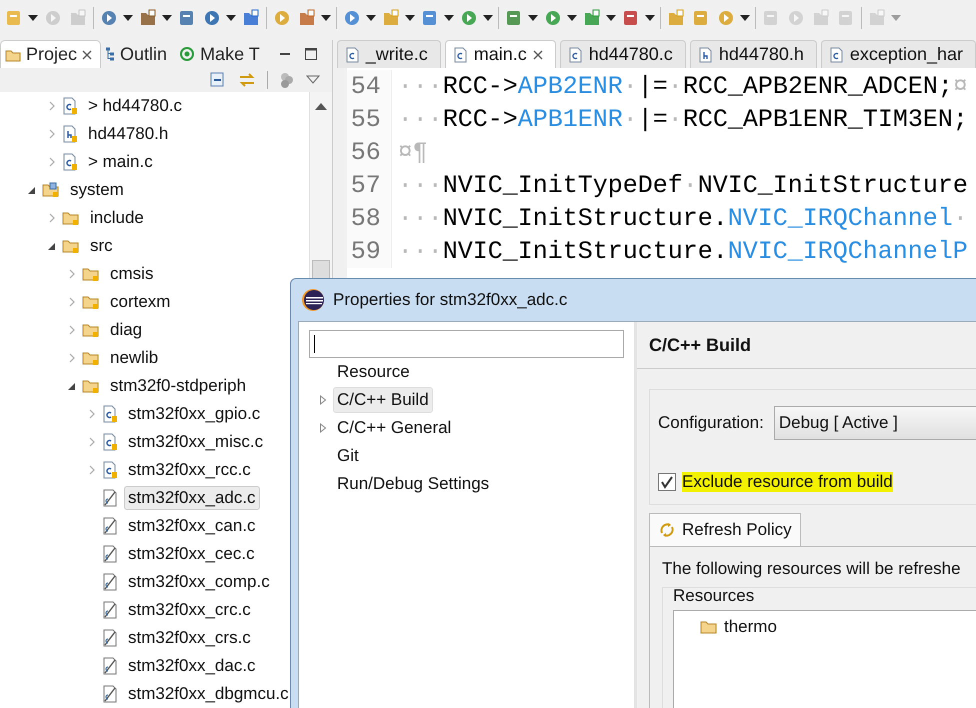  Describe the element at coordinates (450, 300) in the screenshot. I see `dialog-title: Properties for stm32f0xx_adc.c` at that location.